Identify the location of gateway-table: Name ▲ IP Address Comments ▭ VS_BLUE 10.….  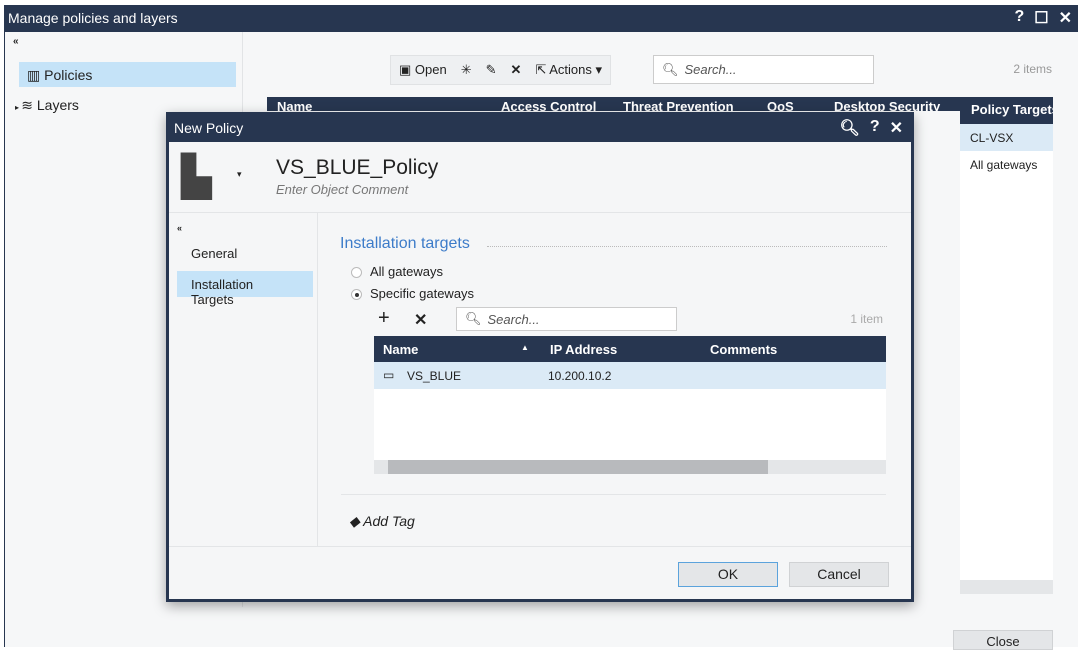
(630, 405).